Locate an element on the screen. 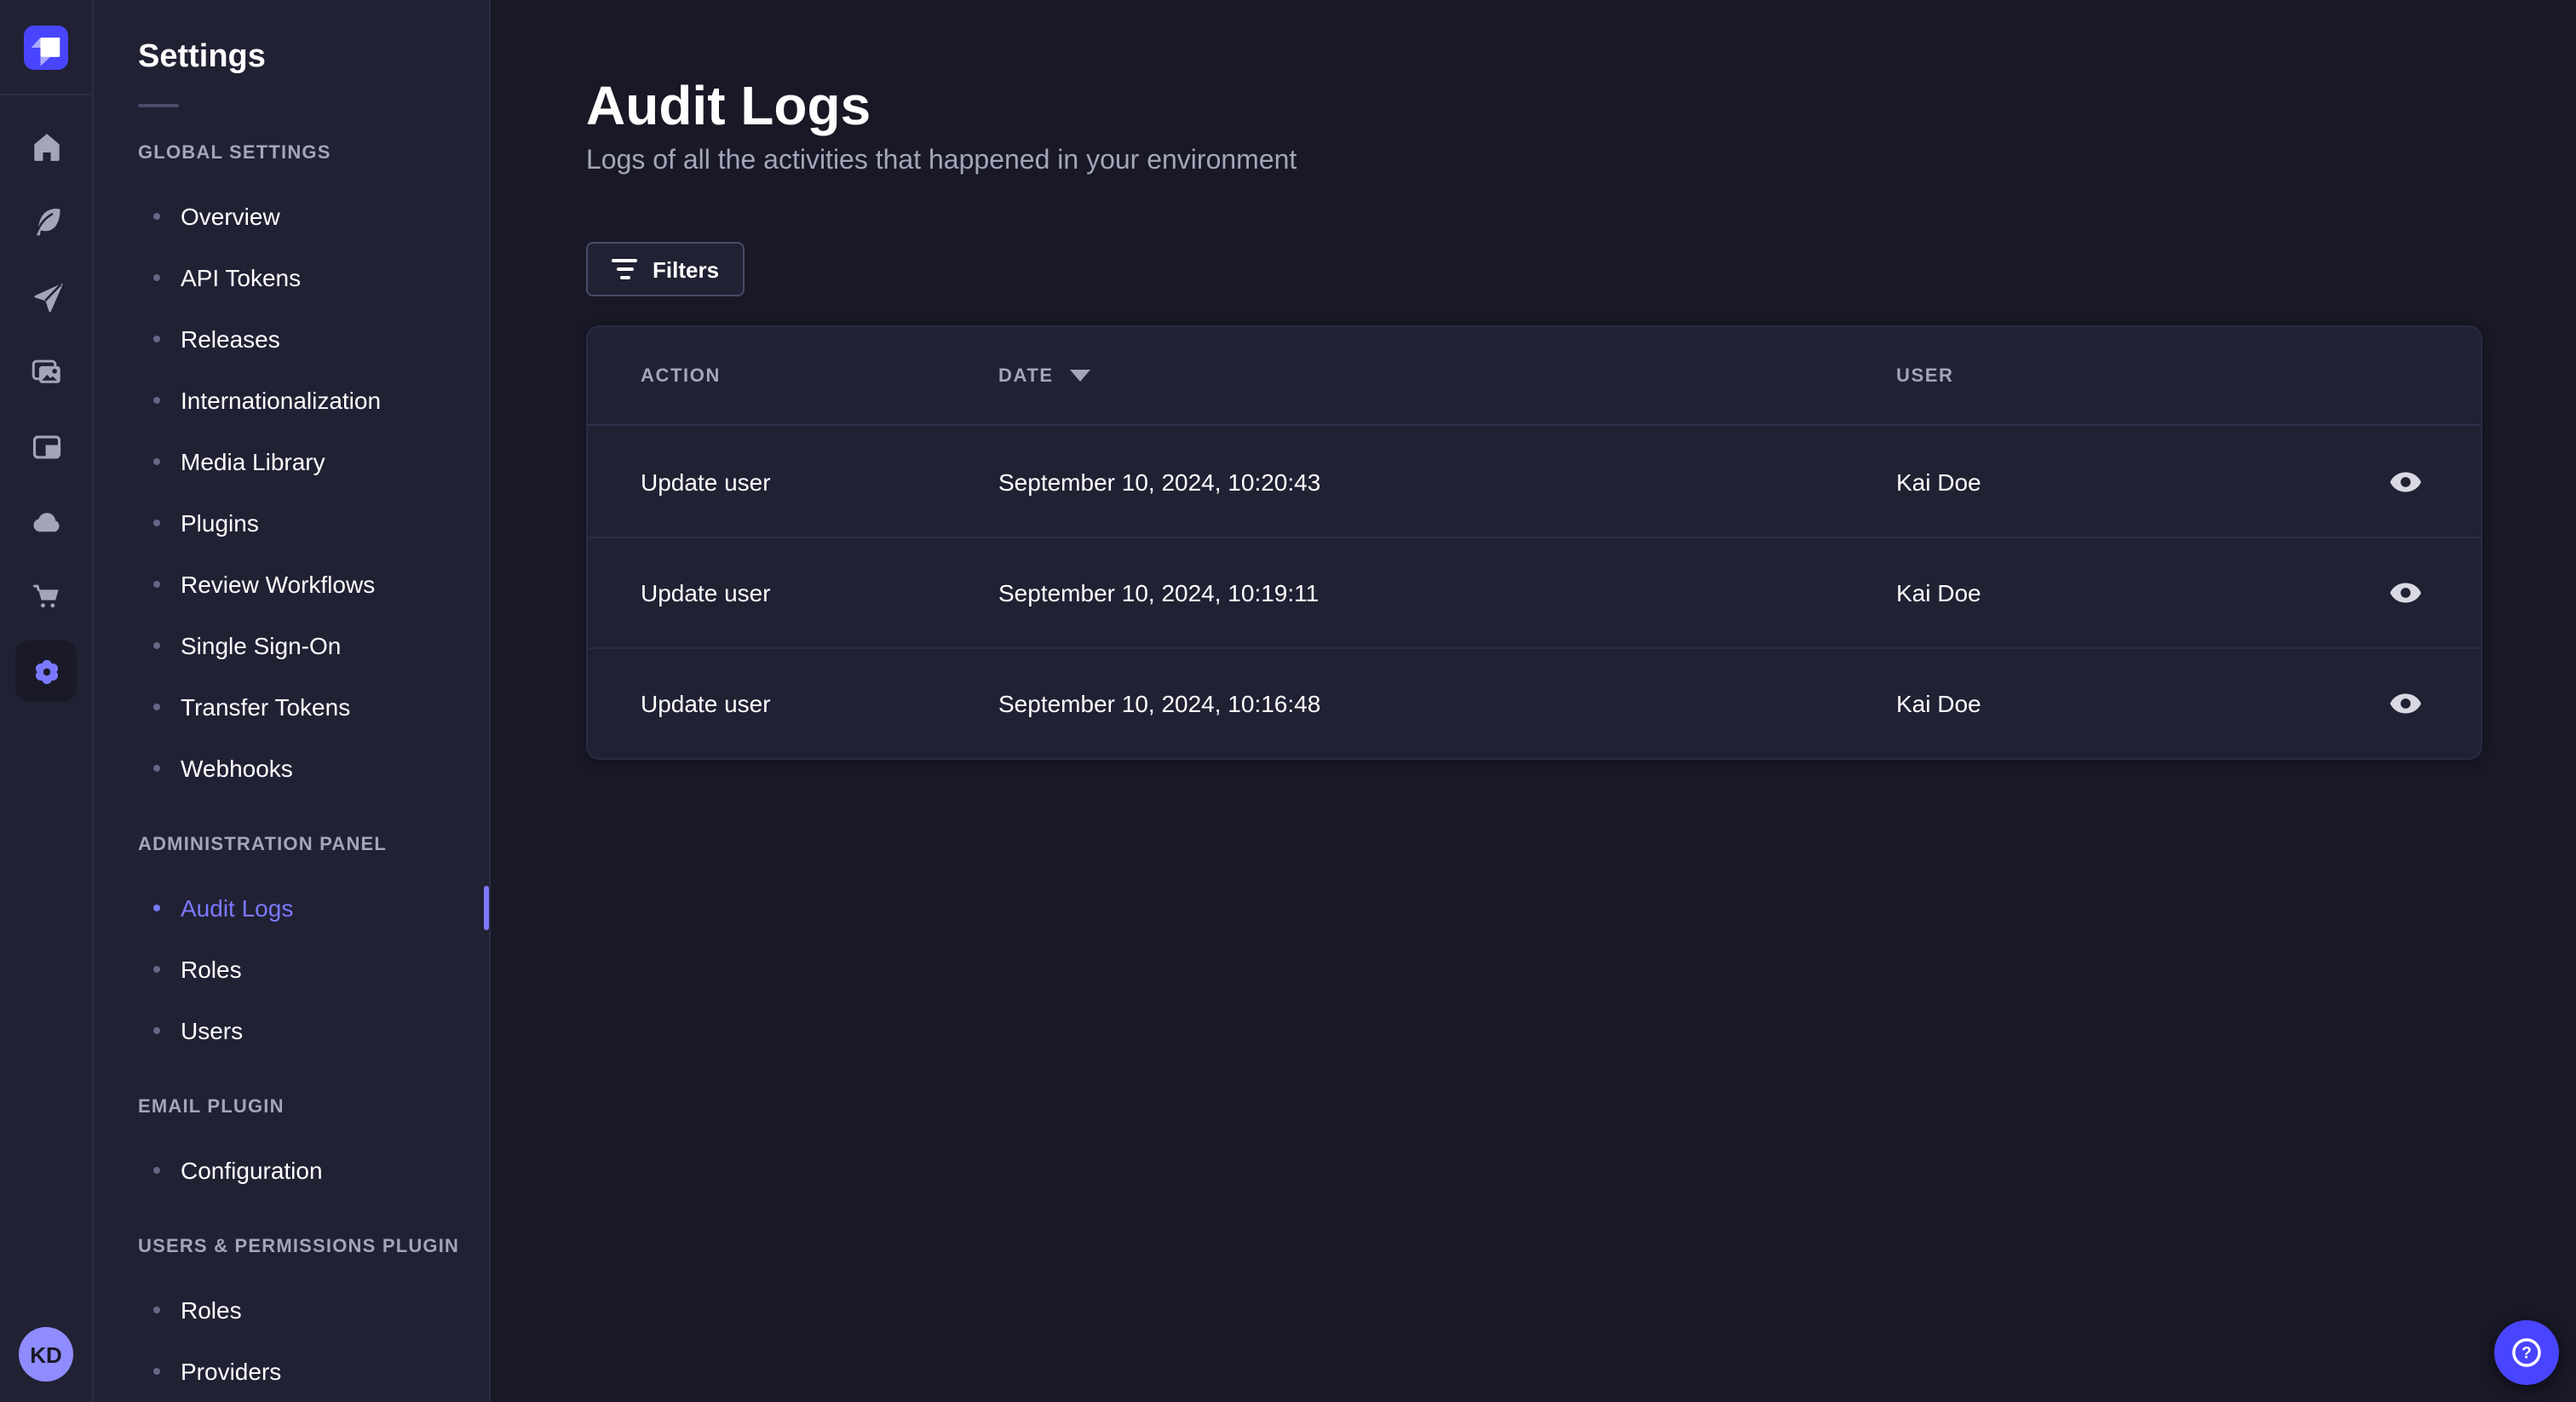 This screenshot has width=2576, height=1402. feather-pen-icon is located at coordinates (47, 221).